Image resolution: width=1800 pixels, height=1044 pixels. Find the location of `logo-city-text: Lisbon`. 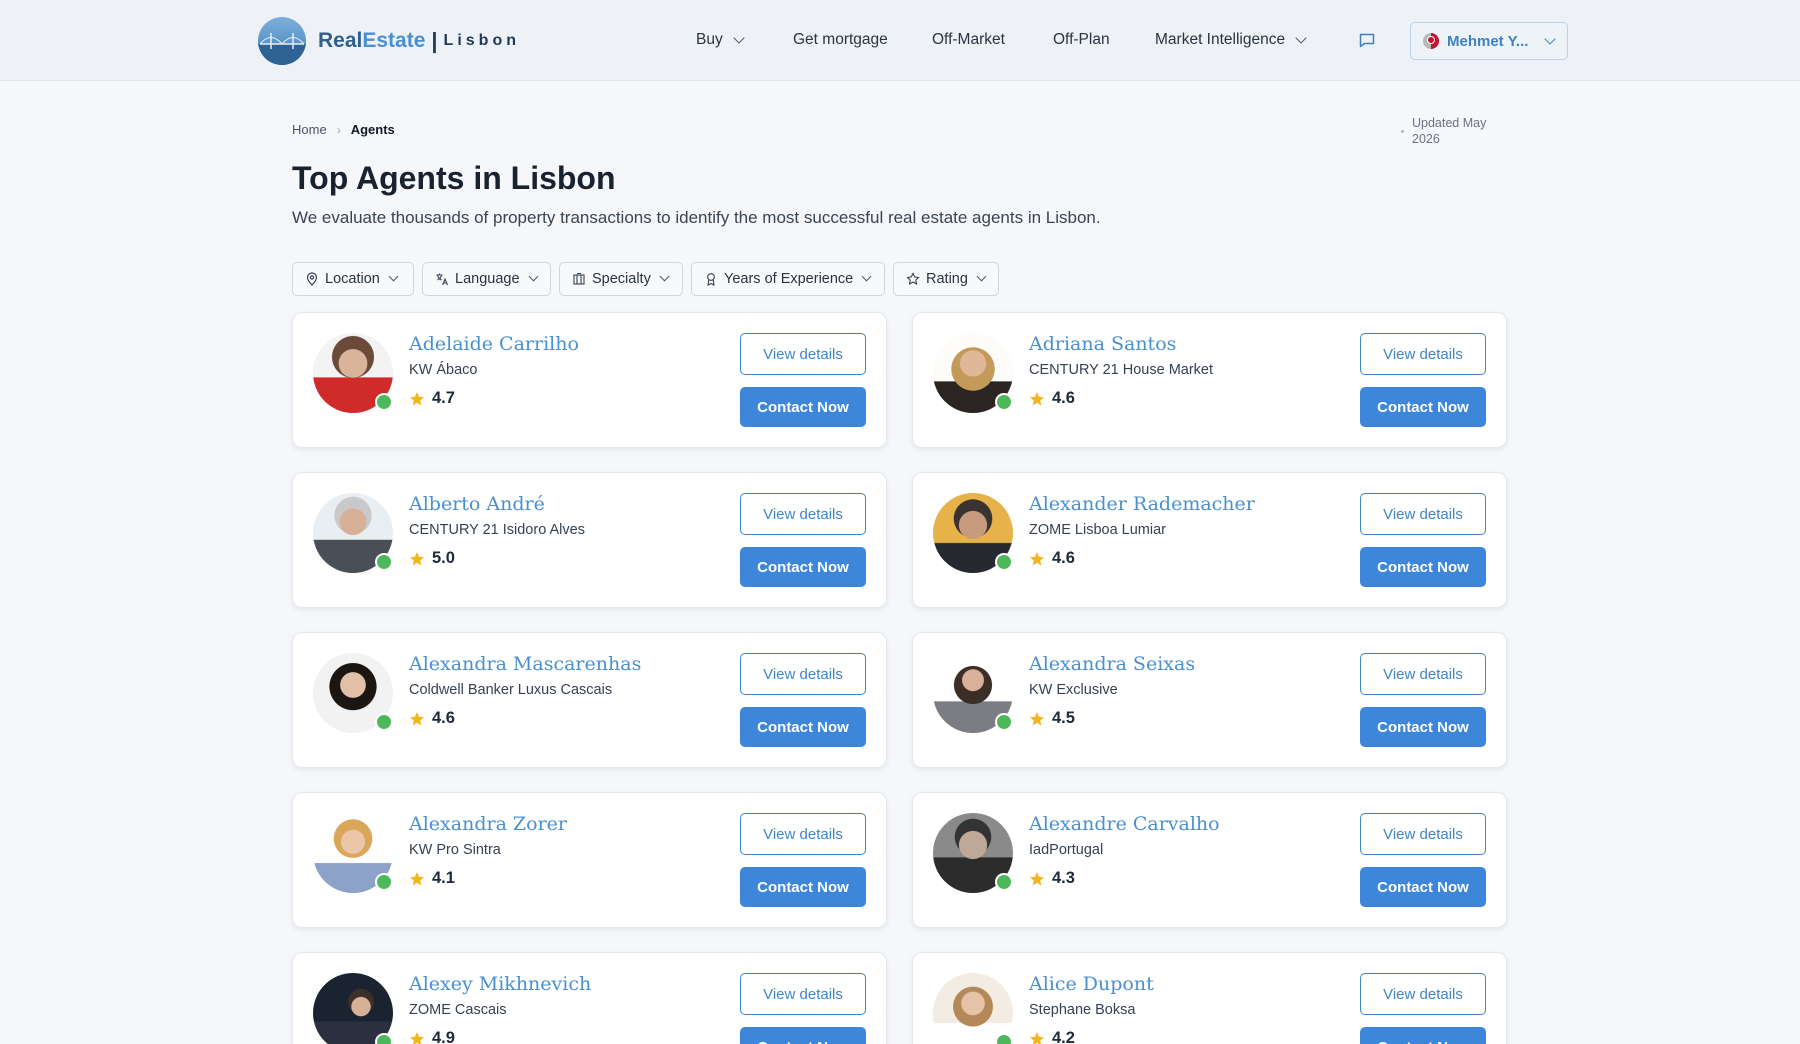

logo-city-text: Lisbon is located at coordinates (481, 40).